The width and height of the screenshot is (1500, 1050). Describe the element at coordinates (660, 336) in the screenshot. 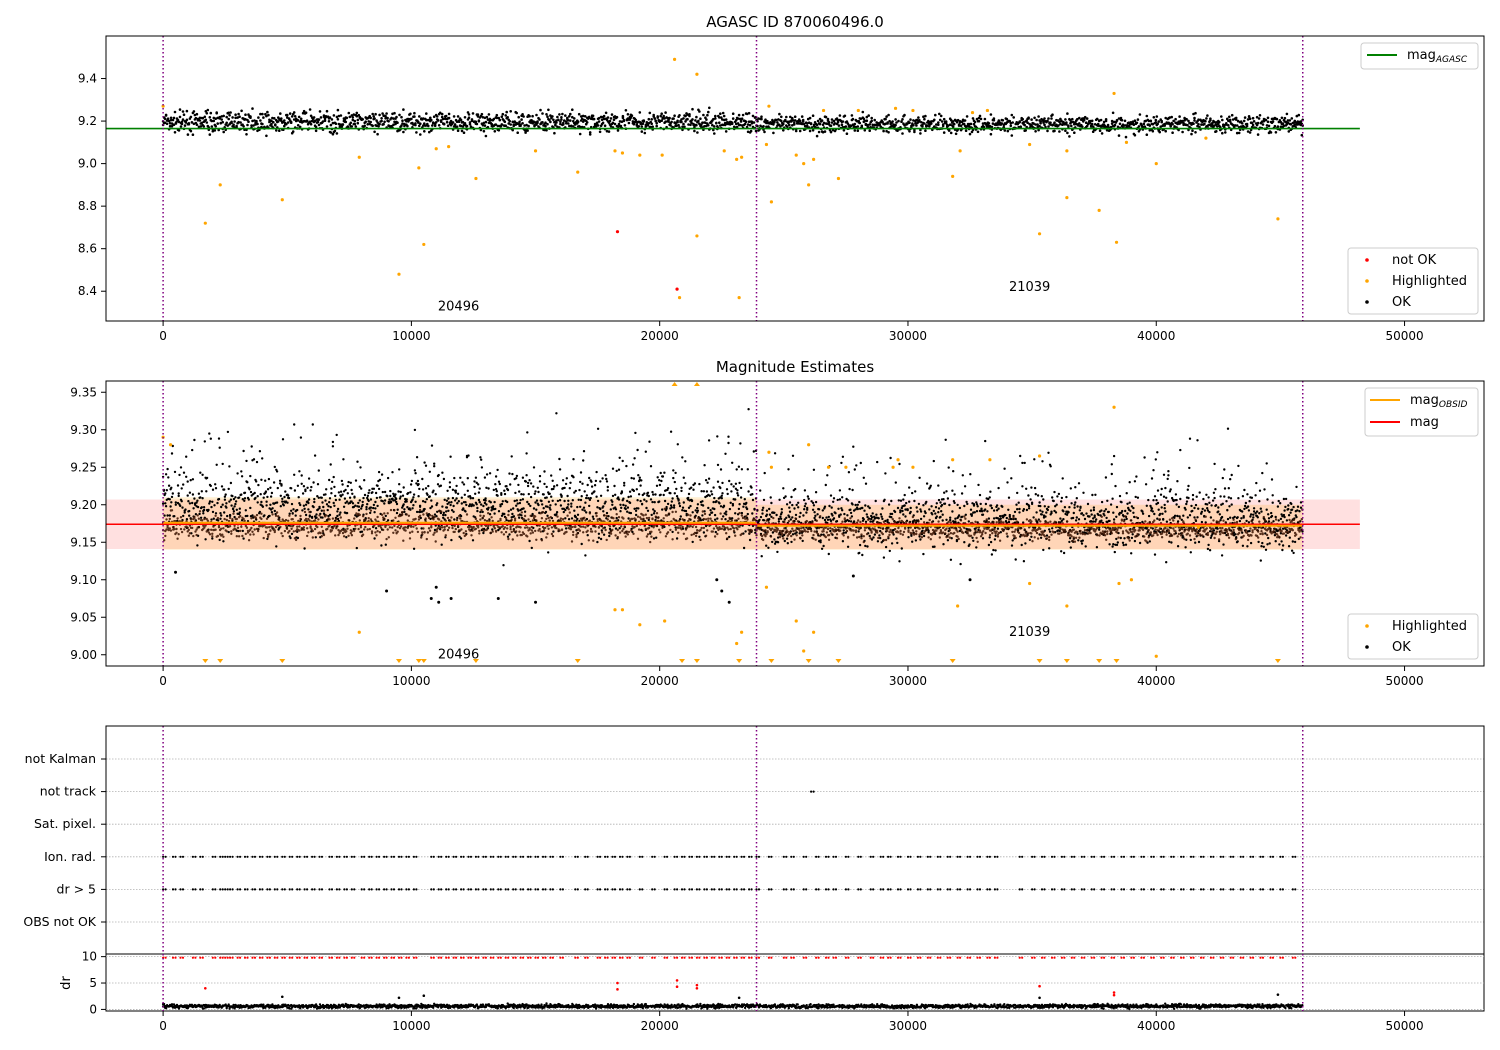

I see `x-tick-label: 20000` at that location.